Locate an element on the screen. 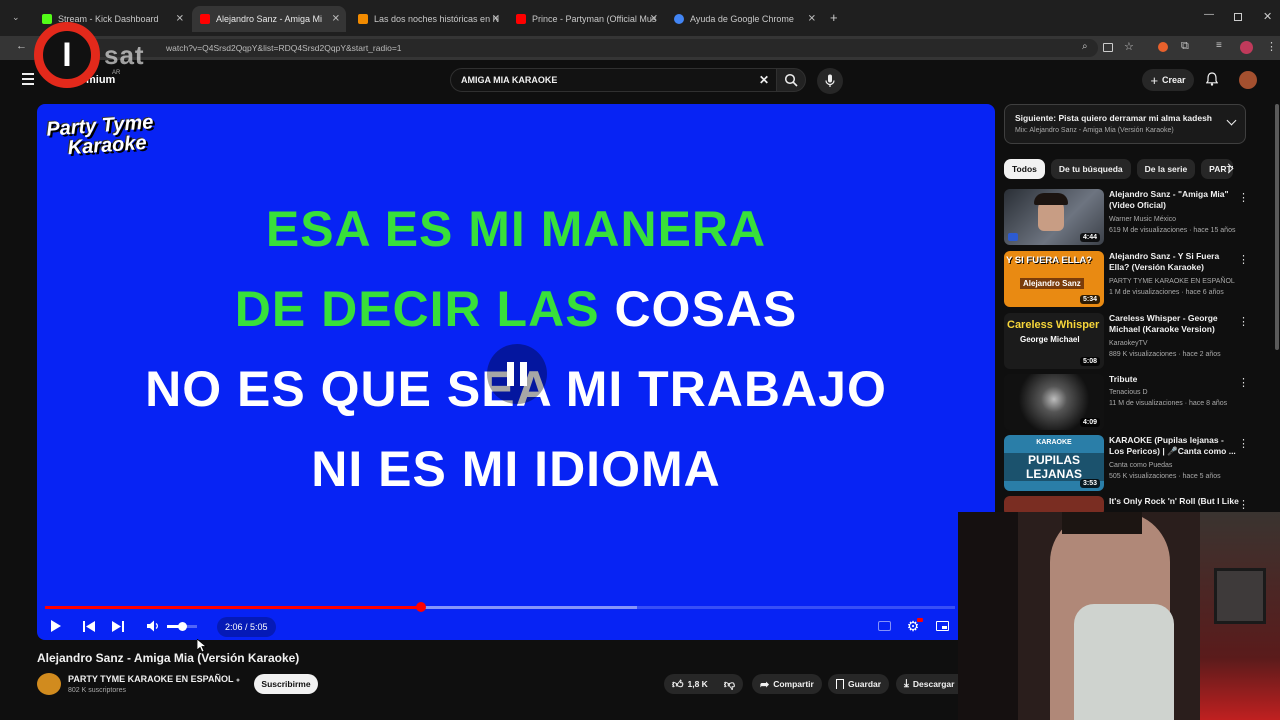 The height and width of the screenshot is (720, 1280). video-thumbnail: Y SI FUERA ELLA? Alejandro Sanz 5:34 is located at coordinates (1054, 279).